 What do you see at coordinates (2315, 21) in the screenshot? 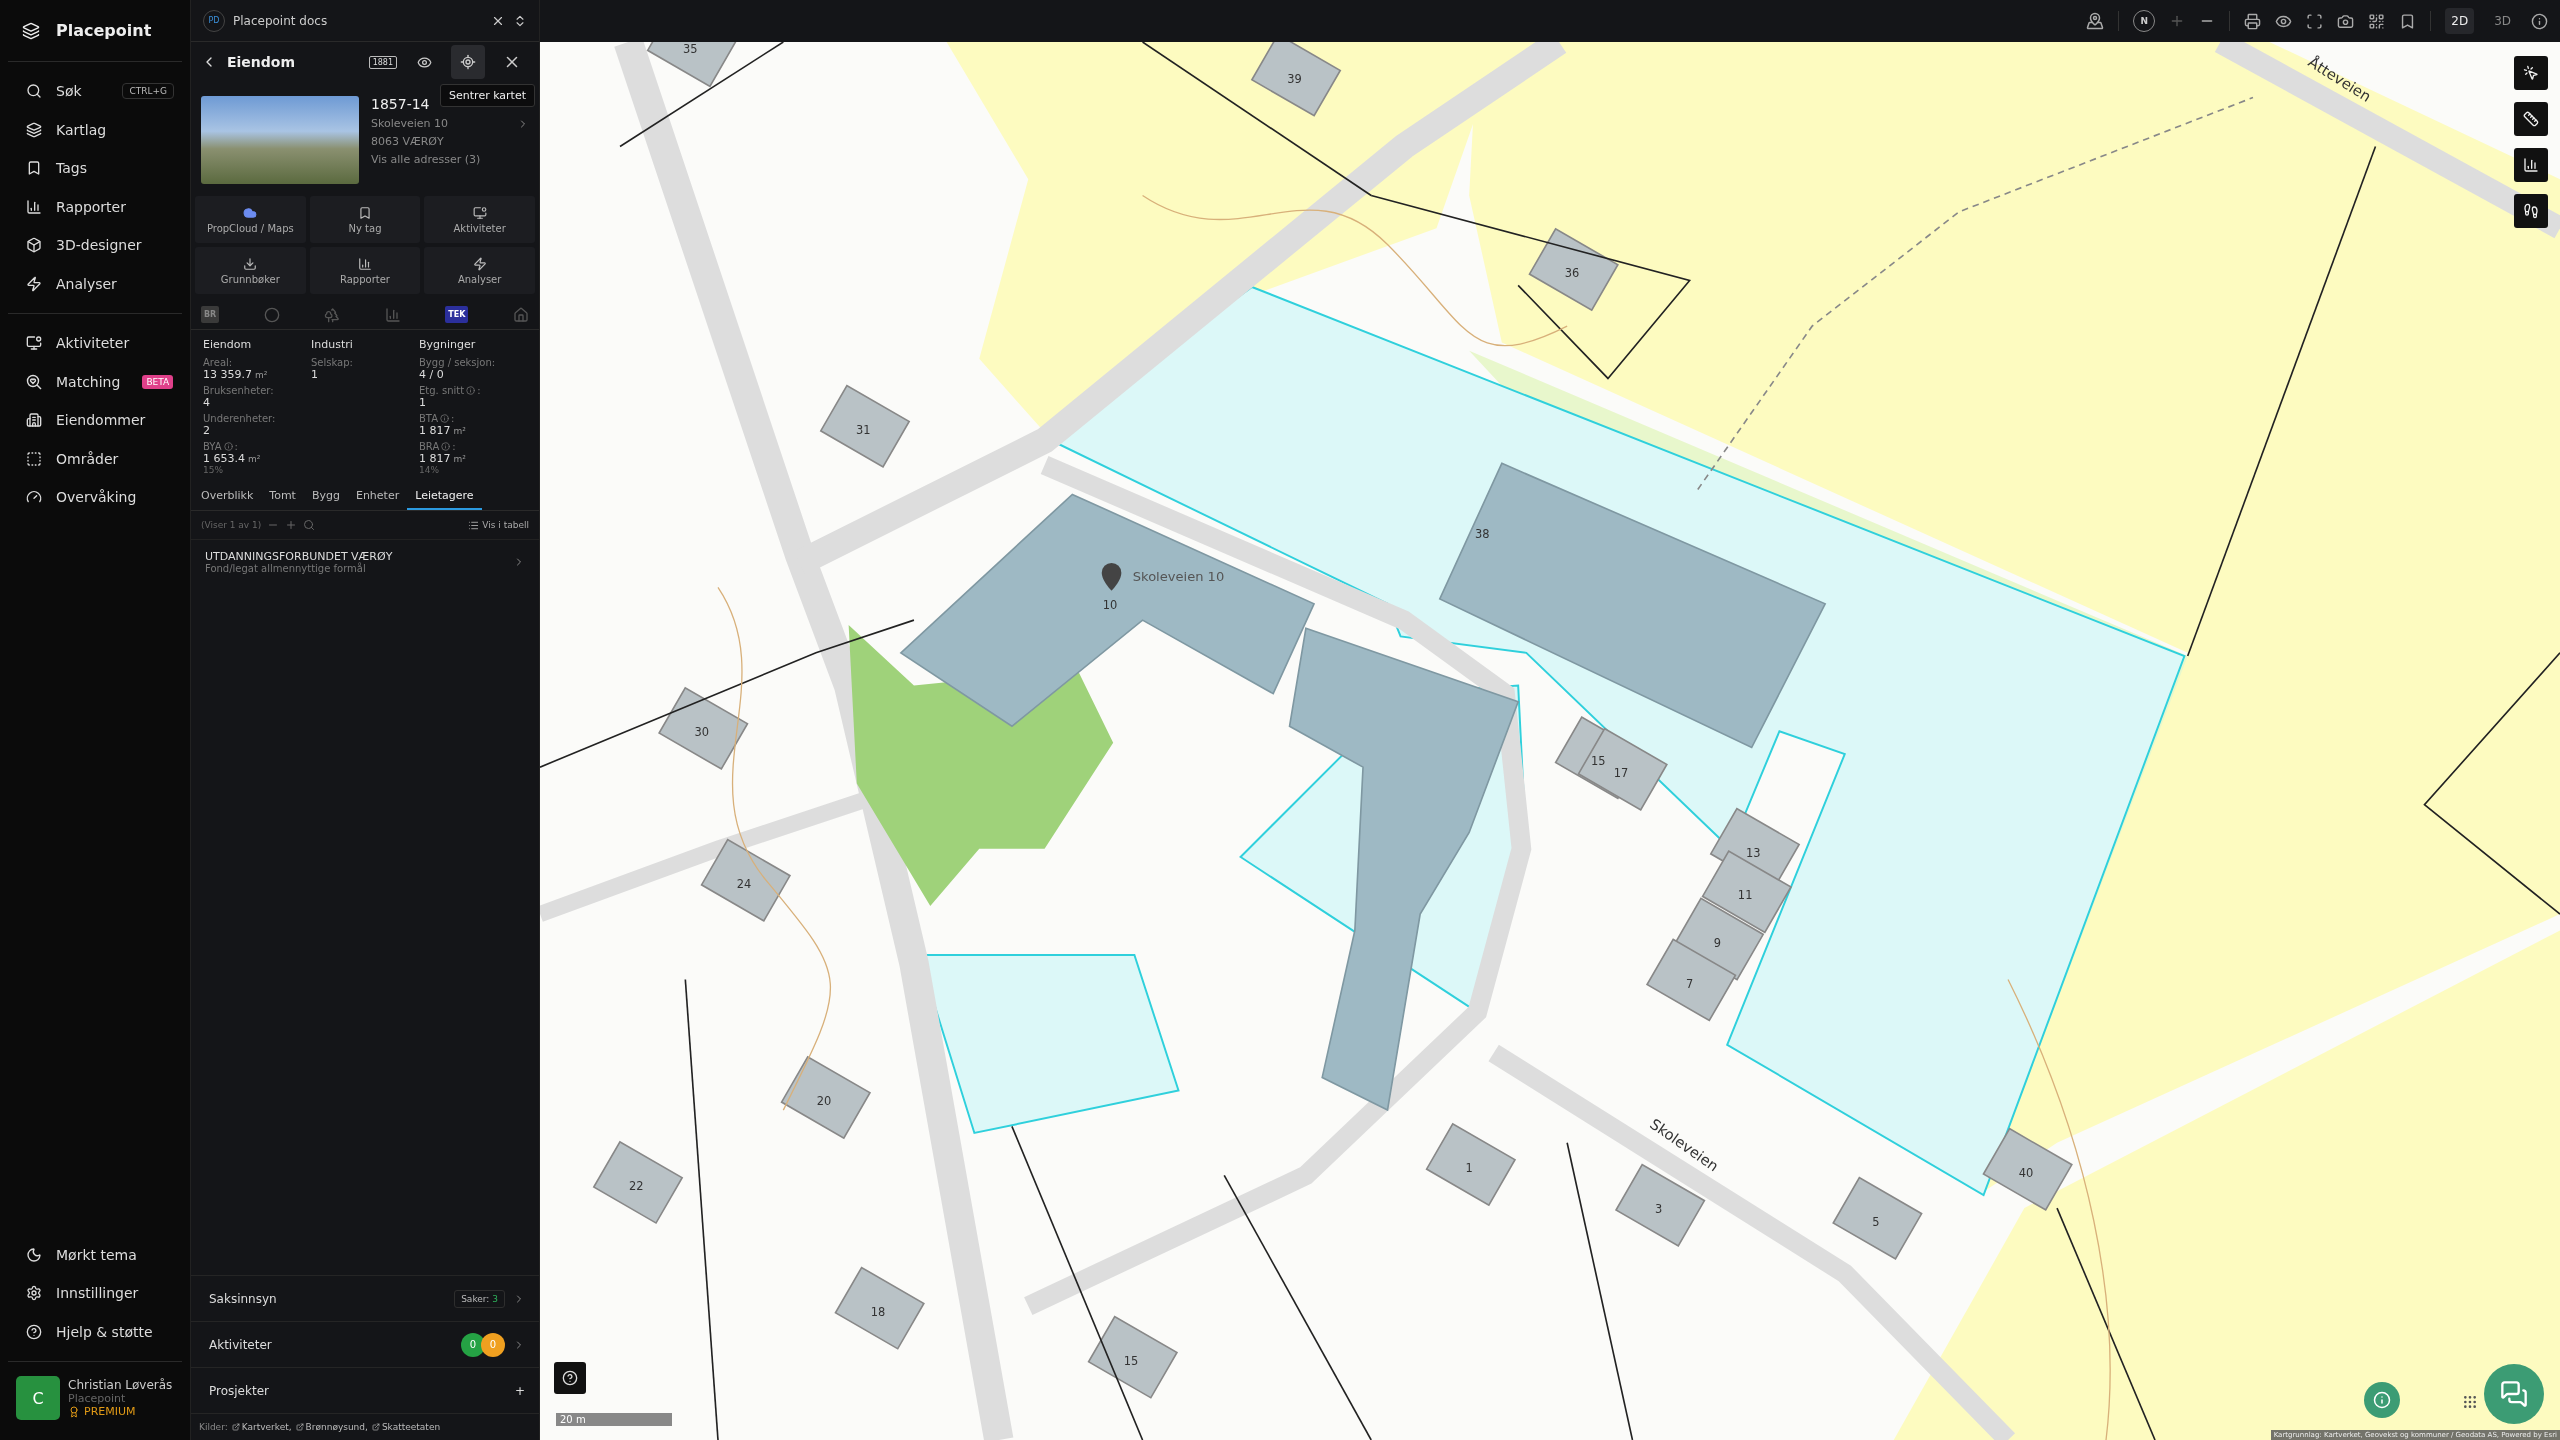
I see `fullscreen-icon` at bounding box center [2315, 21].